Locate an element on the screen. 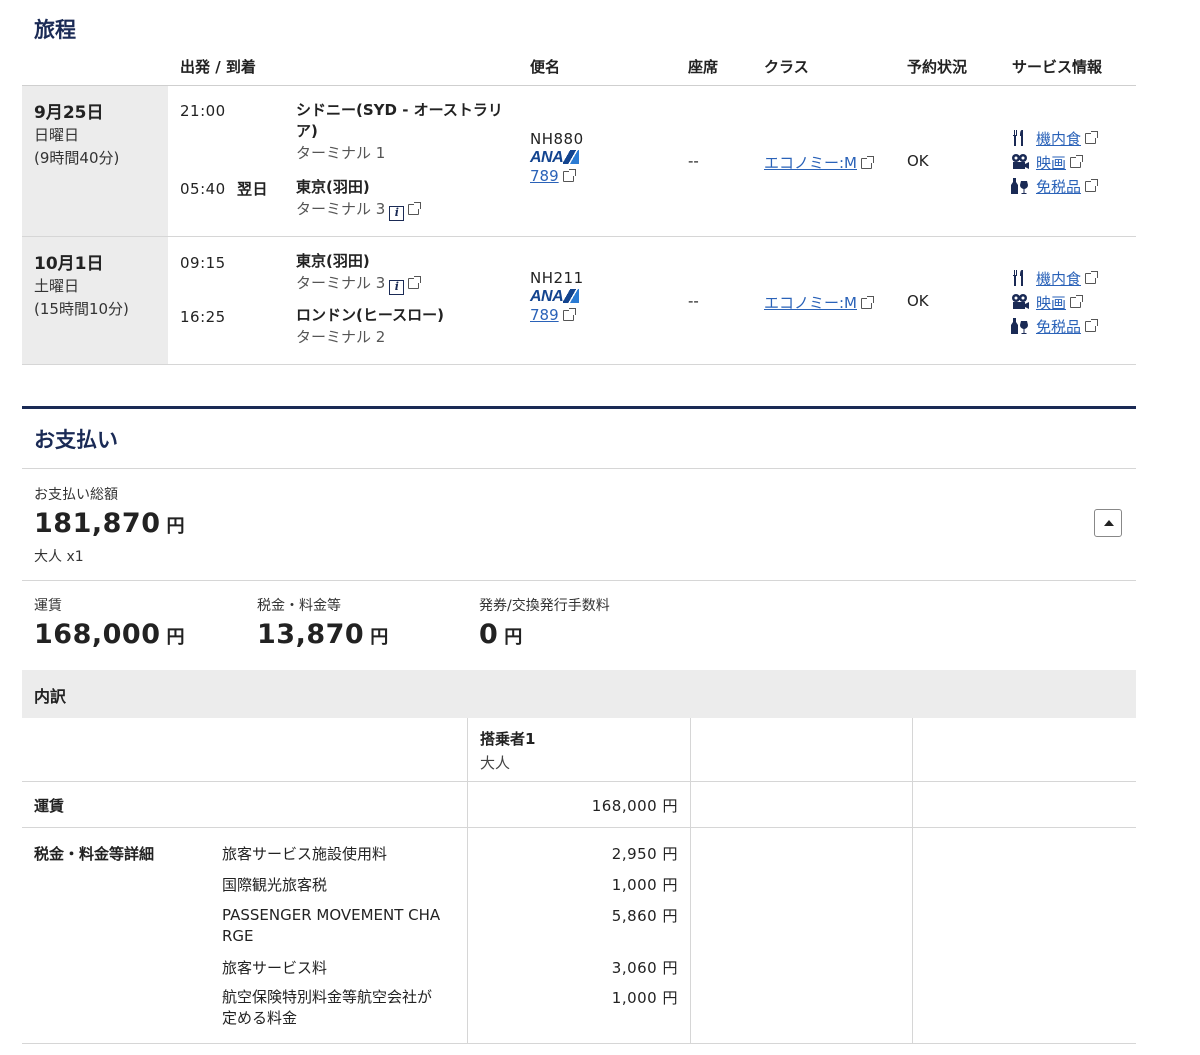 This screenshot has height=1055, width=1200. breakdown-title: 内訳 is located at coordinates (50, 696).